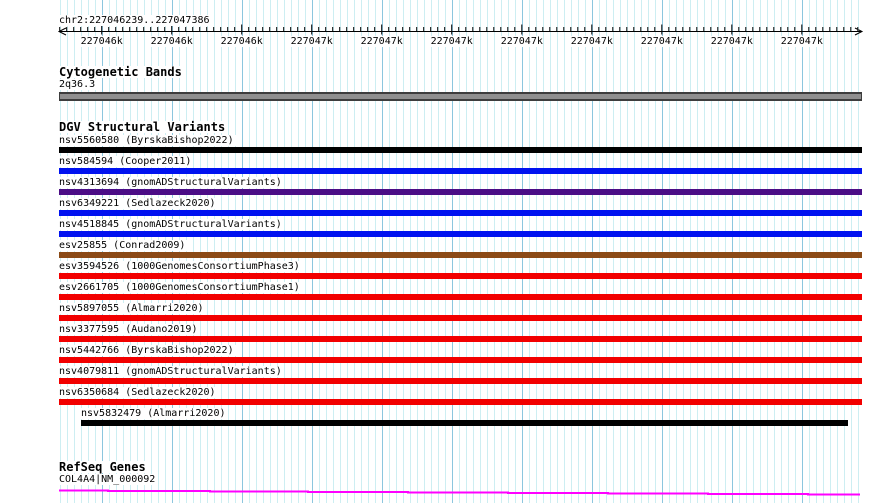 The image size is (890, 503). I want to click on variant-label: nsv5560580 (ByrskaBishop2022), so click(147, 140).